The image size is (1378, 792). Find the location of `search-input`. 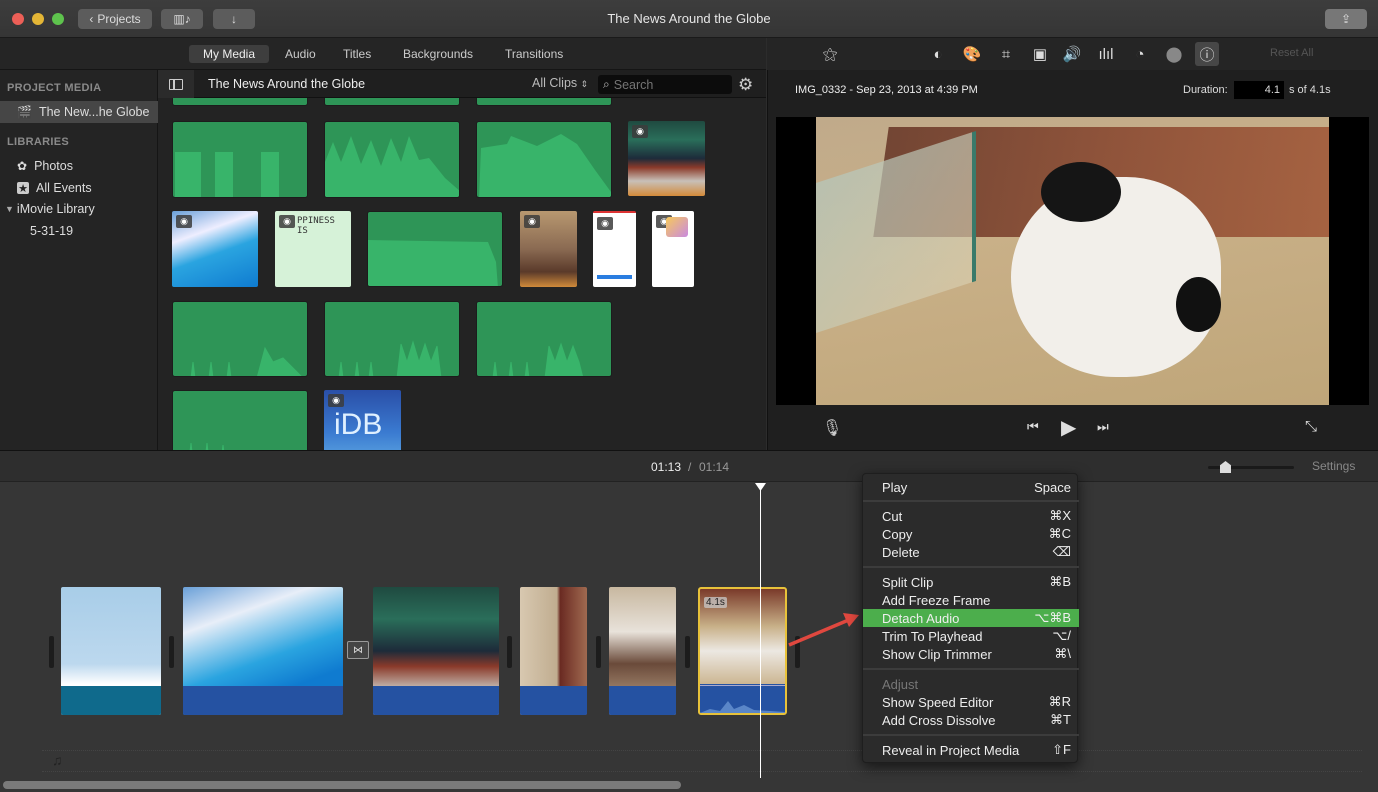

search-input is located at coordinates (666, 84).